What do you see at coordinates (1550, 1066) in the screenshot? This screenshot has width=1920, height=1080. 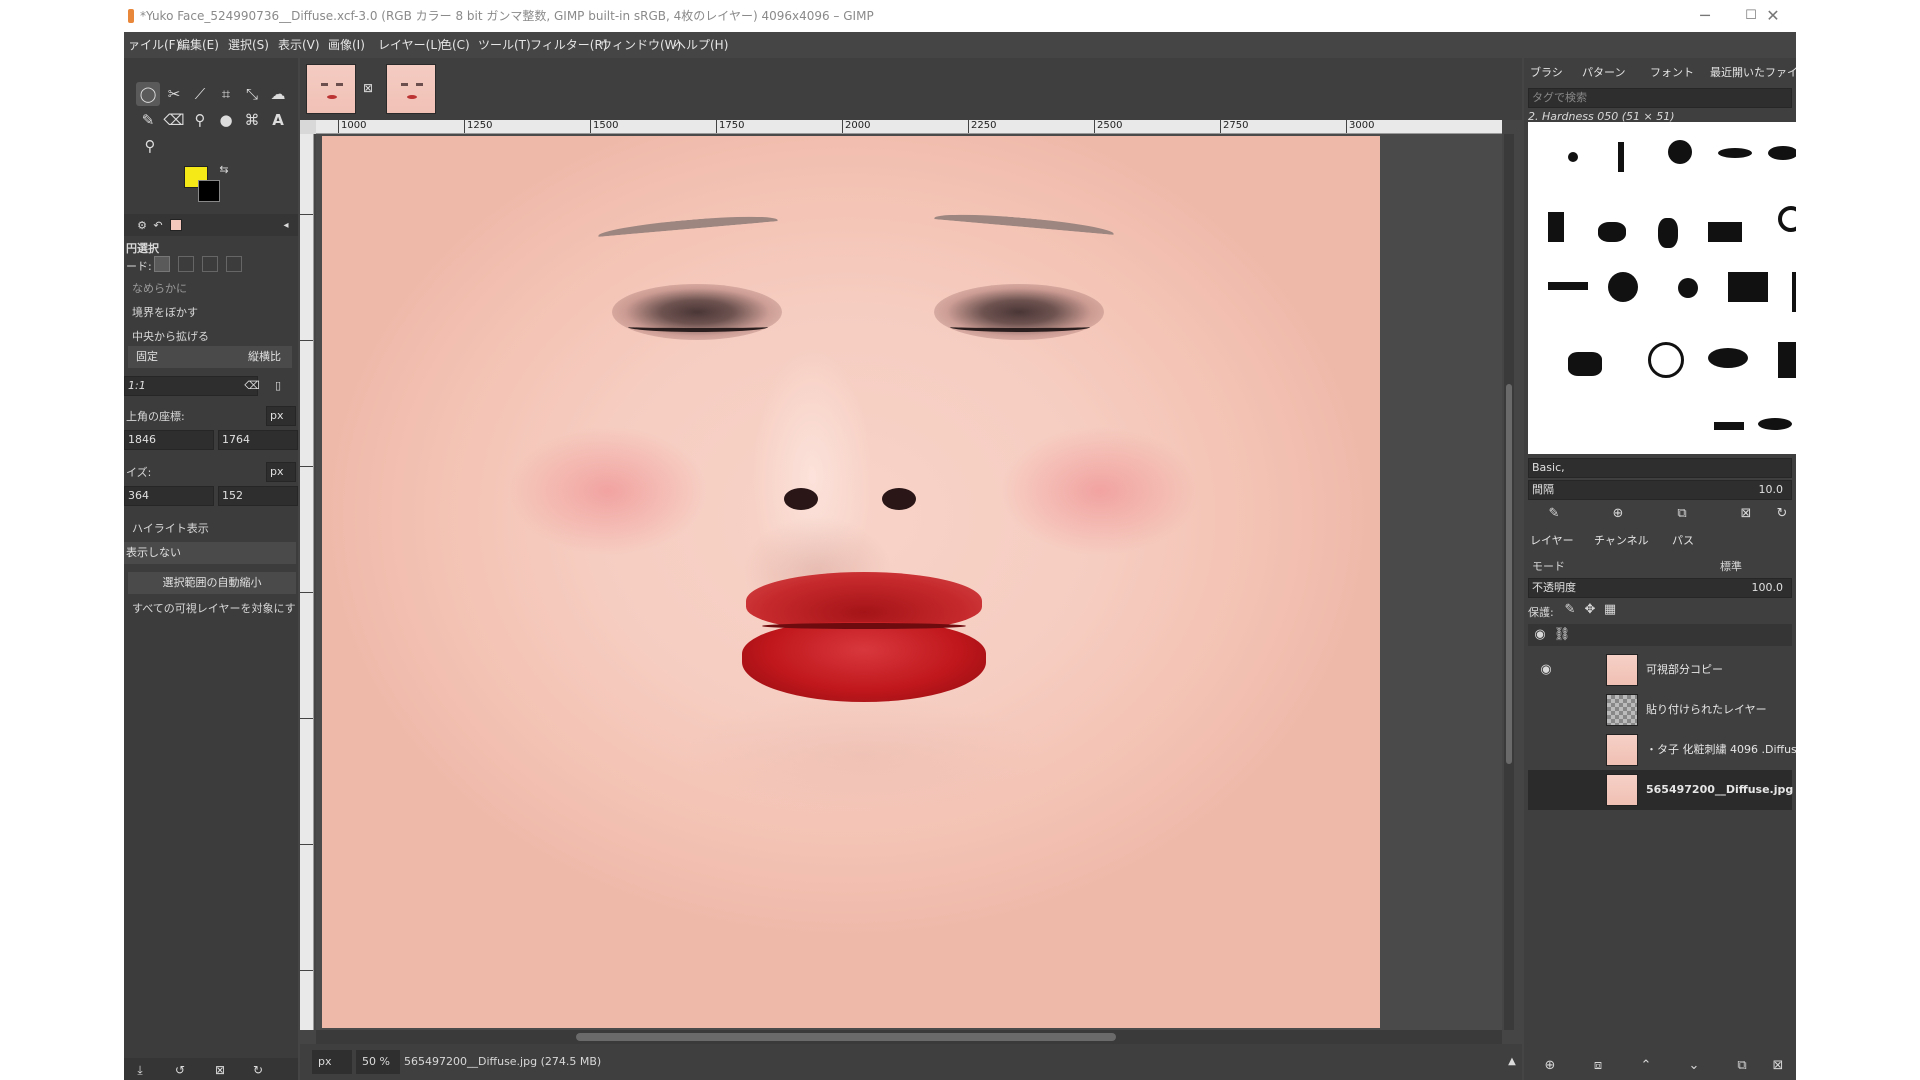 I see `new-layer-icon: ⊕` at bounding box center [1550, 1066].